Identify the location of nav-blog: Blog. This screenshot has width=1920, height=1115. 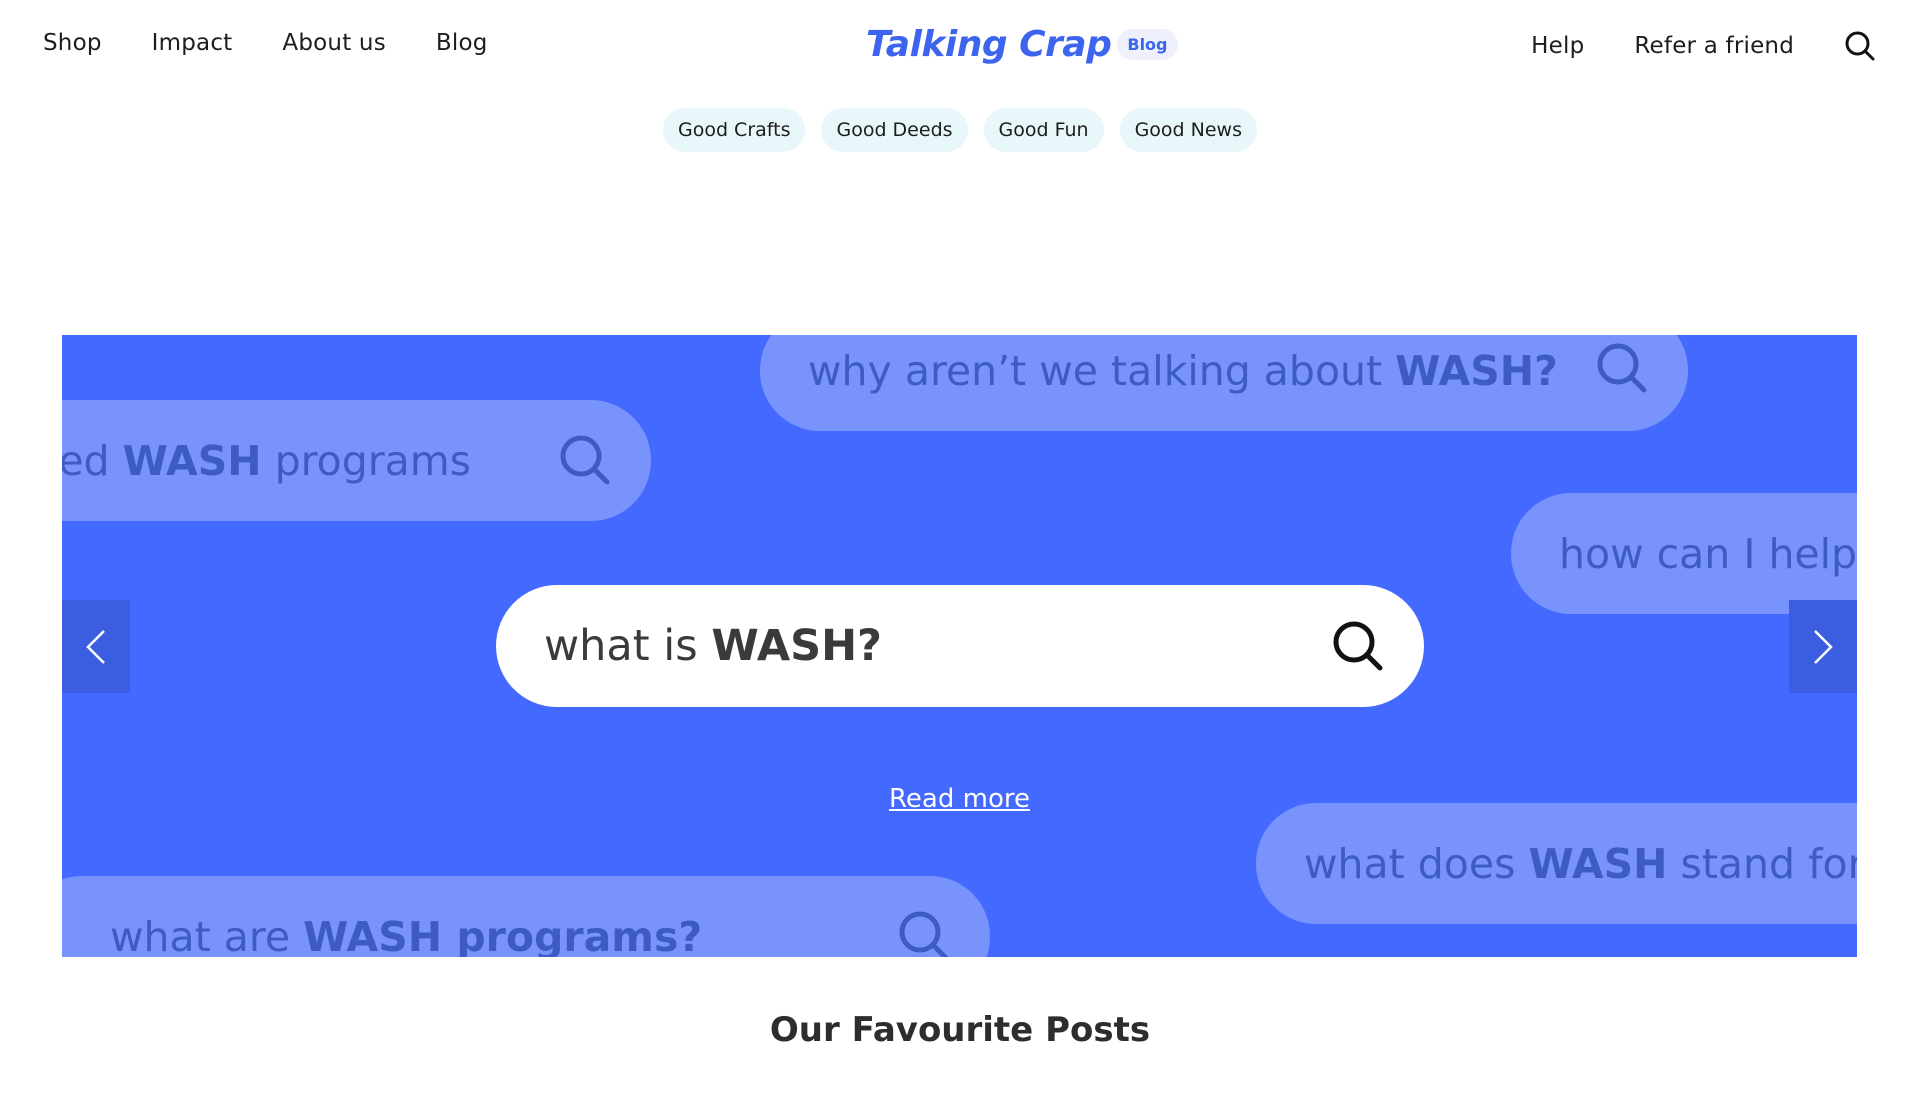
(462, 43).